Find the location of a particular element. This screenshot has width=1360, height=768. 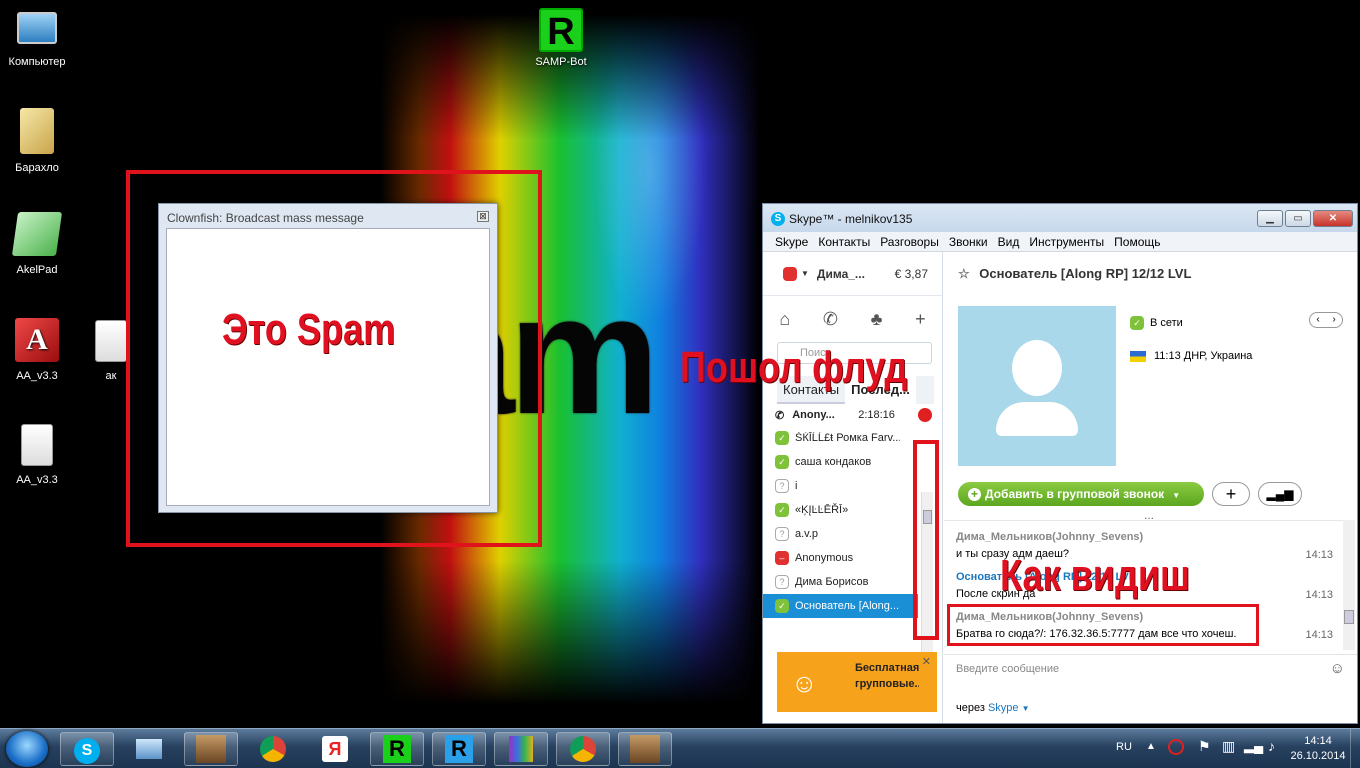

menu-calls: Звонки is located at coordinates (968, 243).